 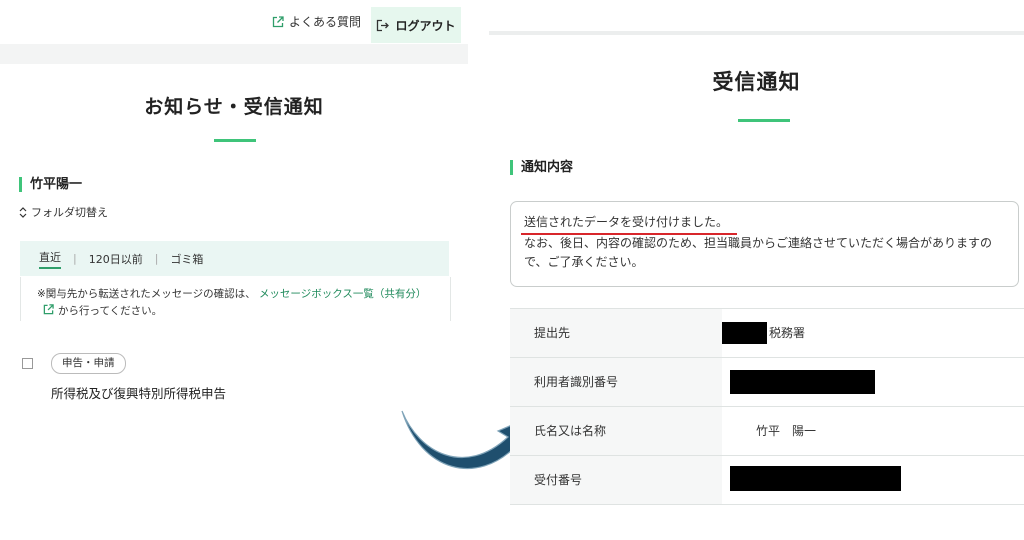 I want to click on faq-link-label: よくある質問, so click(x=325, y=22).